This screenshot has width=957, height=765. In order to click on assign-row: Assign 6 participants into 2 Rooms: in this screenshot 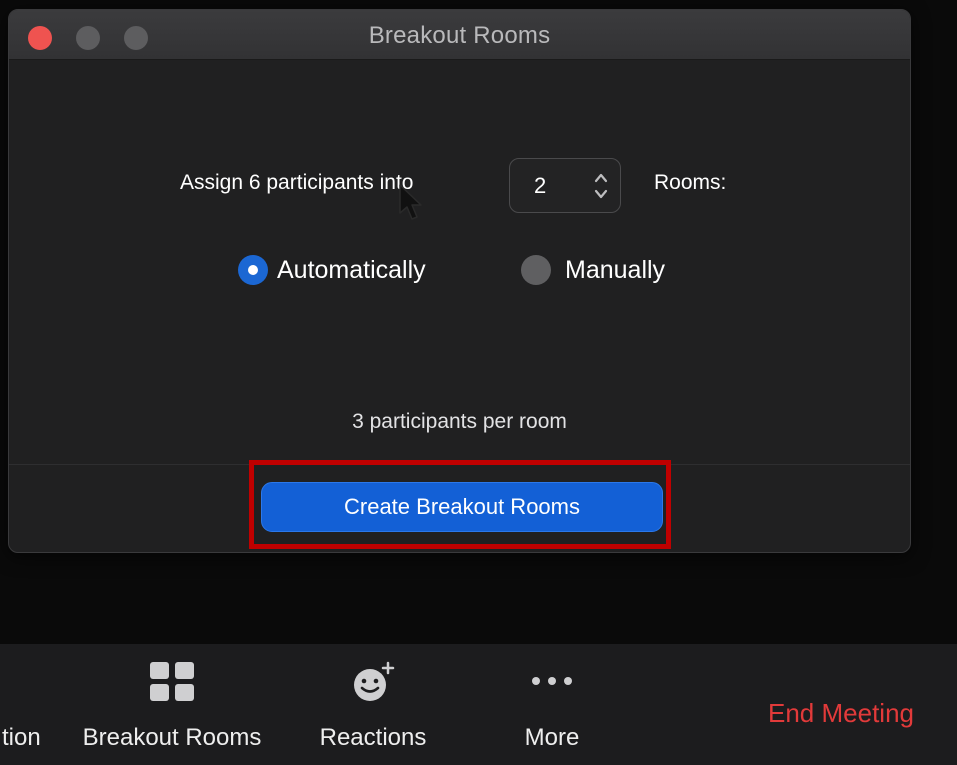, I will do `click(459, 188)`.